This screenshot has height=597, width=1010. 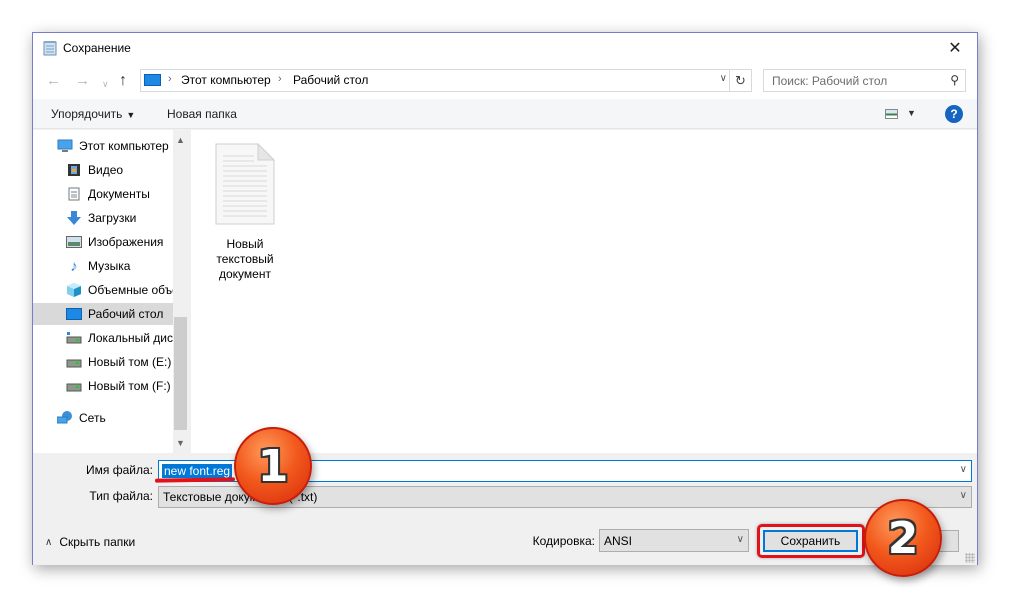 I want to click on breadcrumb-desktop: Рабочий стол, so click(x=330, y=80).